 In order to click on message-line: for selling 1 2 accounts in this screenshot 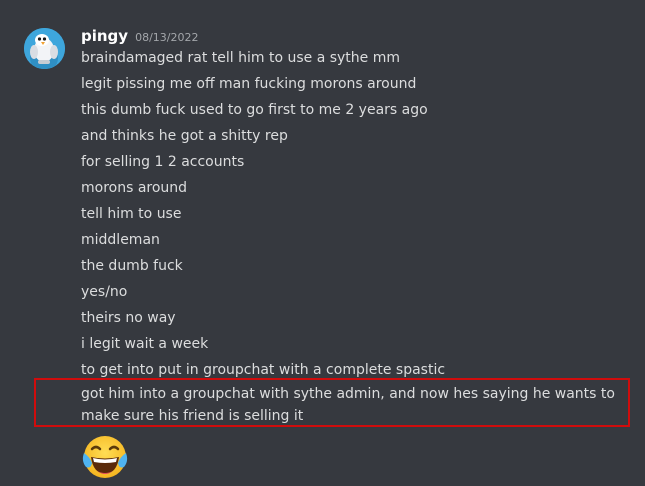, I will do `click(163, 162)`.